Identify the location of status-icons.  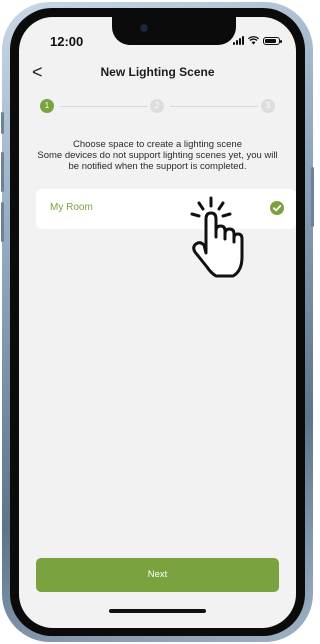
(257, 40).